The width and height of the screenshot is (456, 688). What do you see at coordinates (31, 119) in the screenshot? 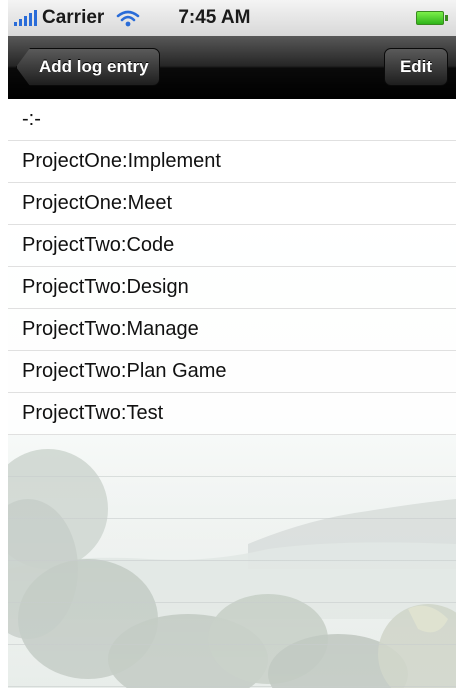
I see `list-item-label: -:-` at bounding box center [31, 119].